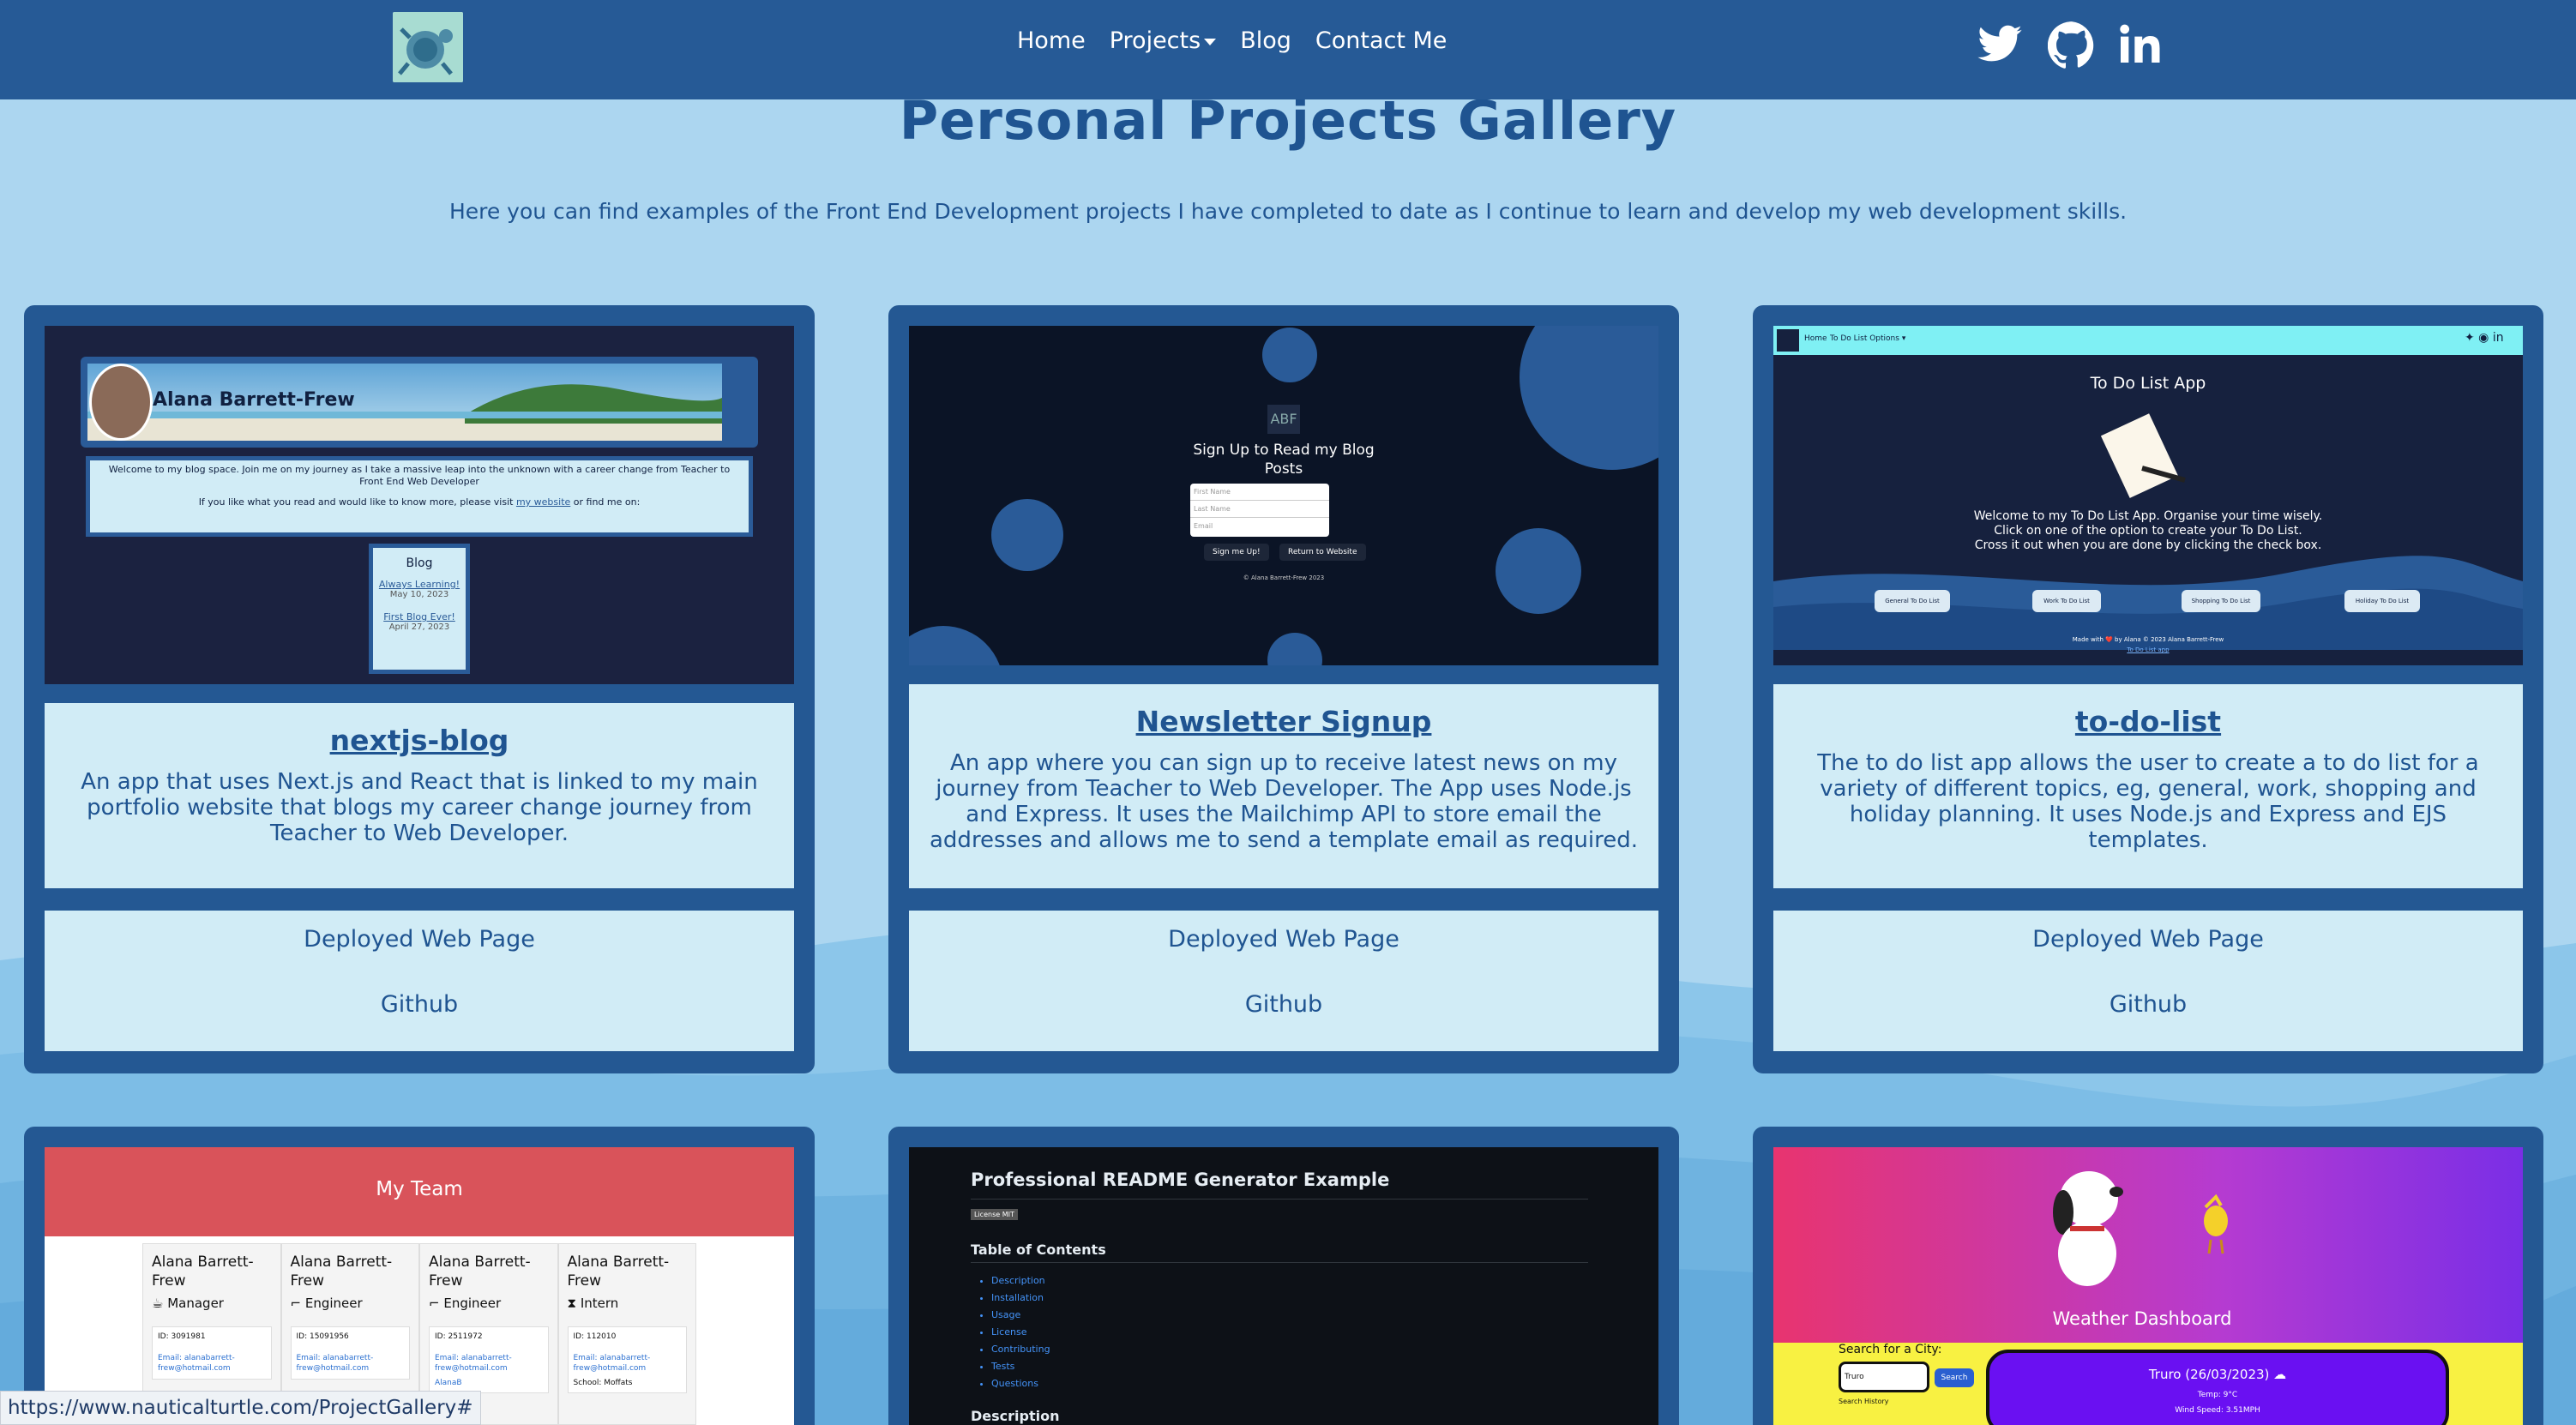 This screenshot has width=2576, height=1425. I want to click on toc-link: Usage, so click(1020, 1315).